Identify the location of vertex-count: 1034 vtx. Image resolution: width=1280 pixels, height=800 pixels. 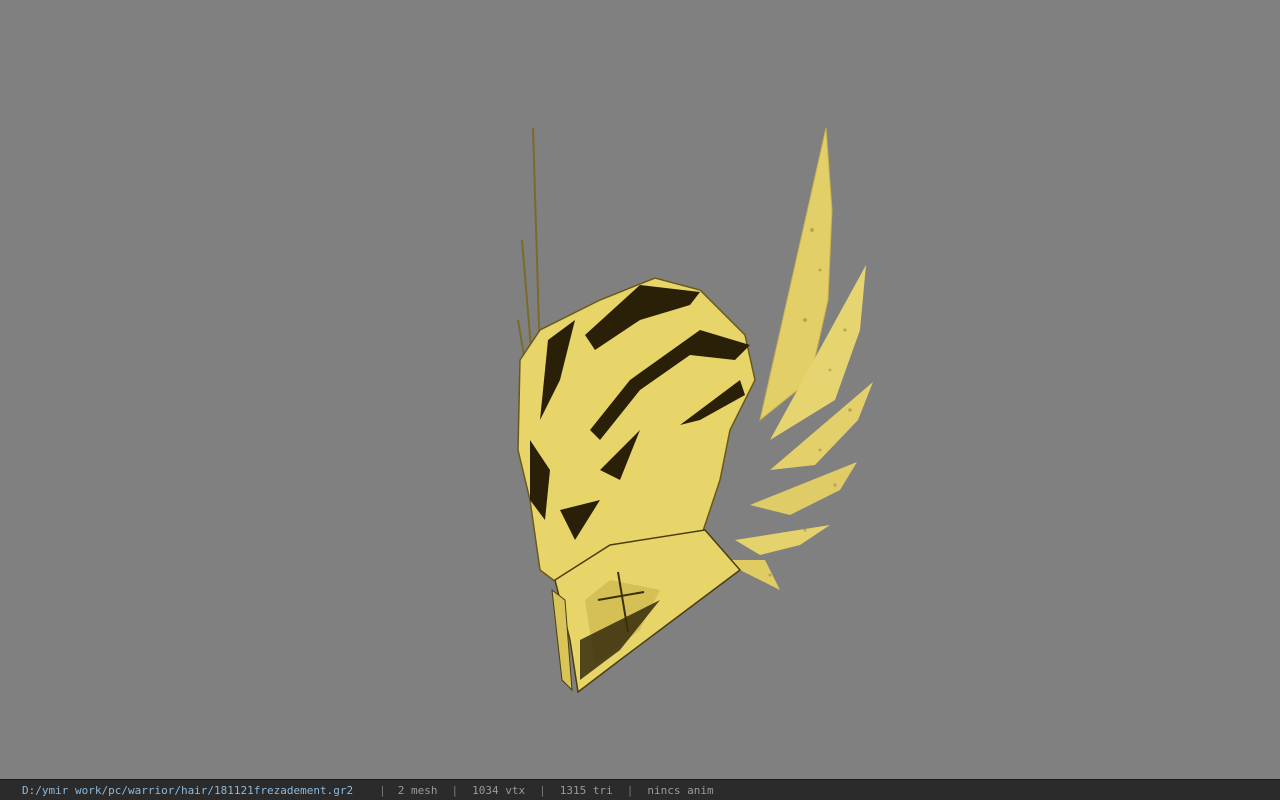
(499, 790).